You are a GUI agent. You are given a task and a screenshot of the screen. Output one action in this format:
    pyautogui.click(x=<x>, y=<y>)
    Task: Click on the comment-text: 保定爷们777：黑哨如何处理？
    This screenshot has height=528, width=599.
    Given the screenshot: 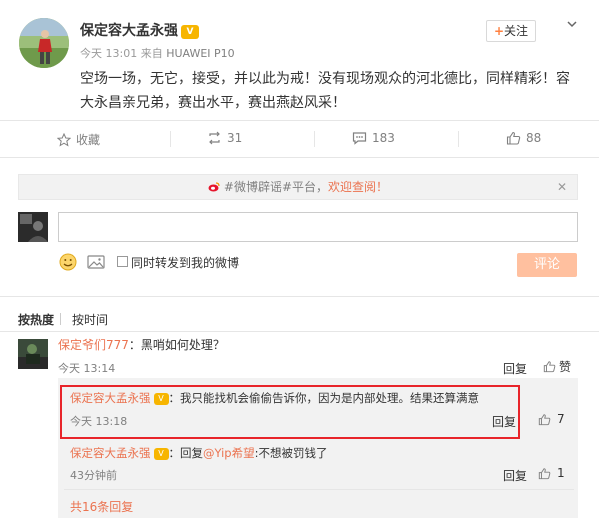 What is the action you would take?
    pyautogui.click(x=141, y=345)
    